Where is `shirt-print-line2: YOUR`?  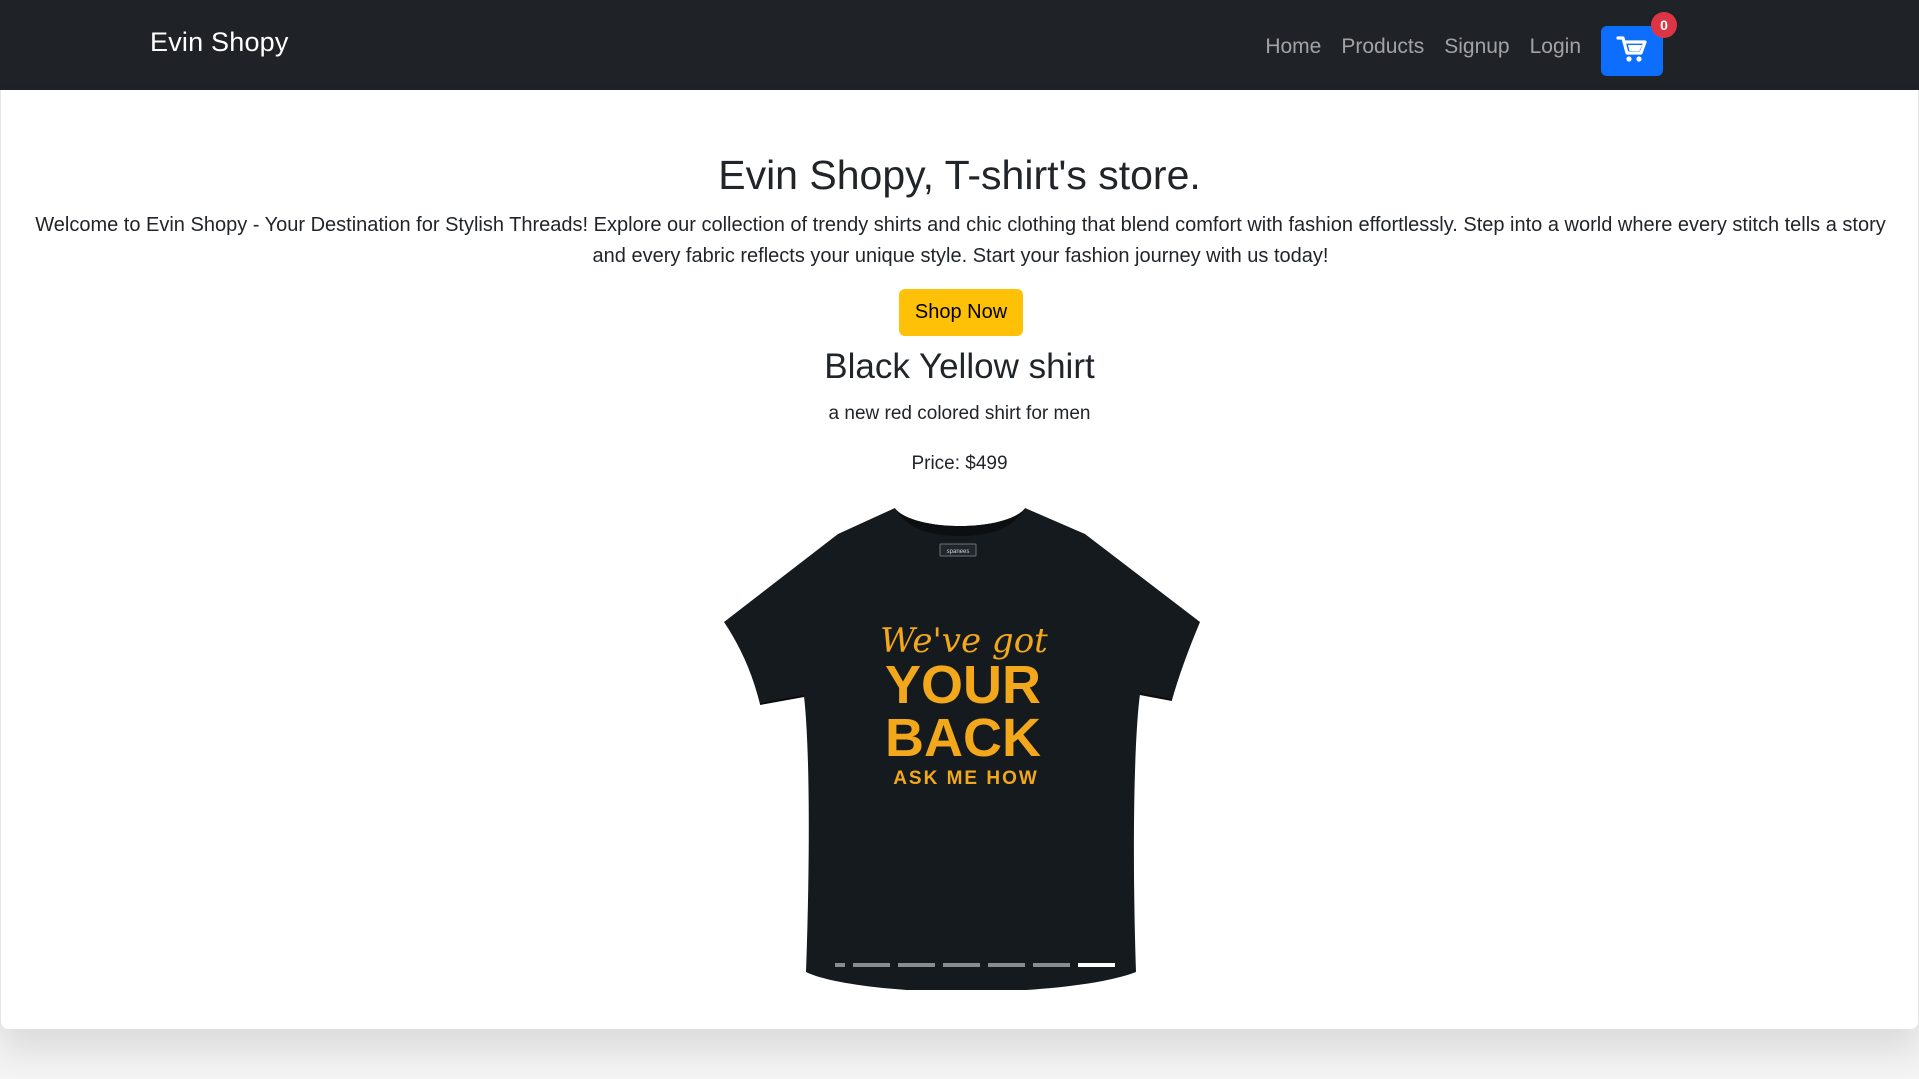
shirt-print-line2: YOUR is located at coordinates (963, 685).